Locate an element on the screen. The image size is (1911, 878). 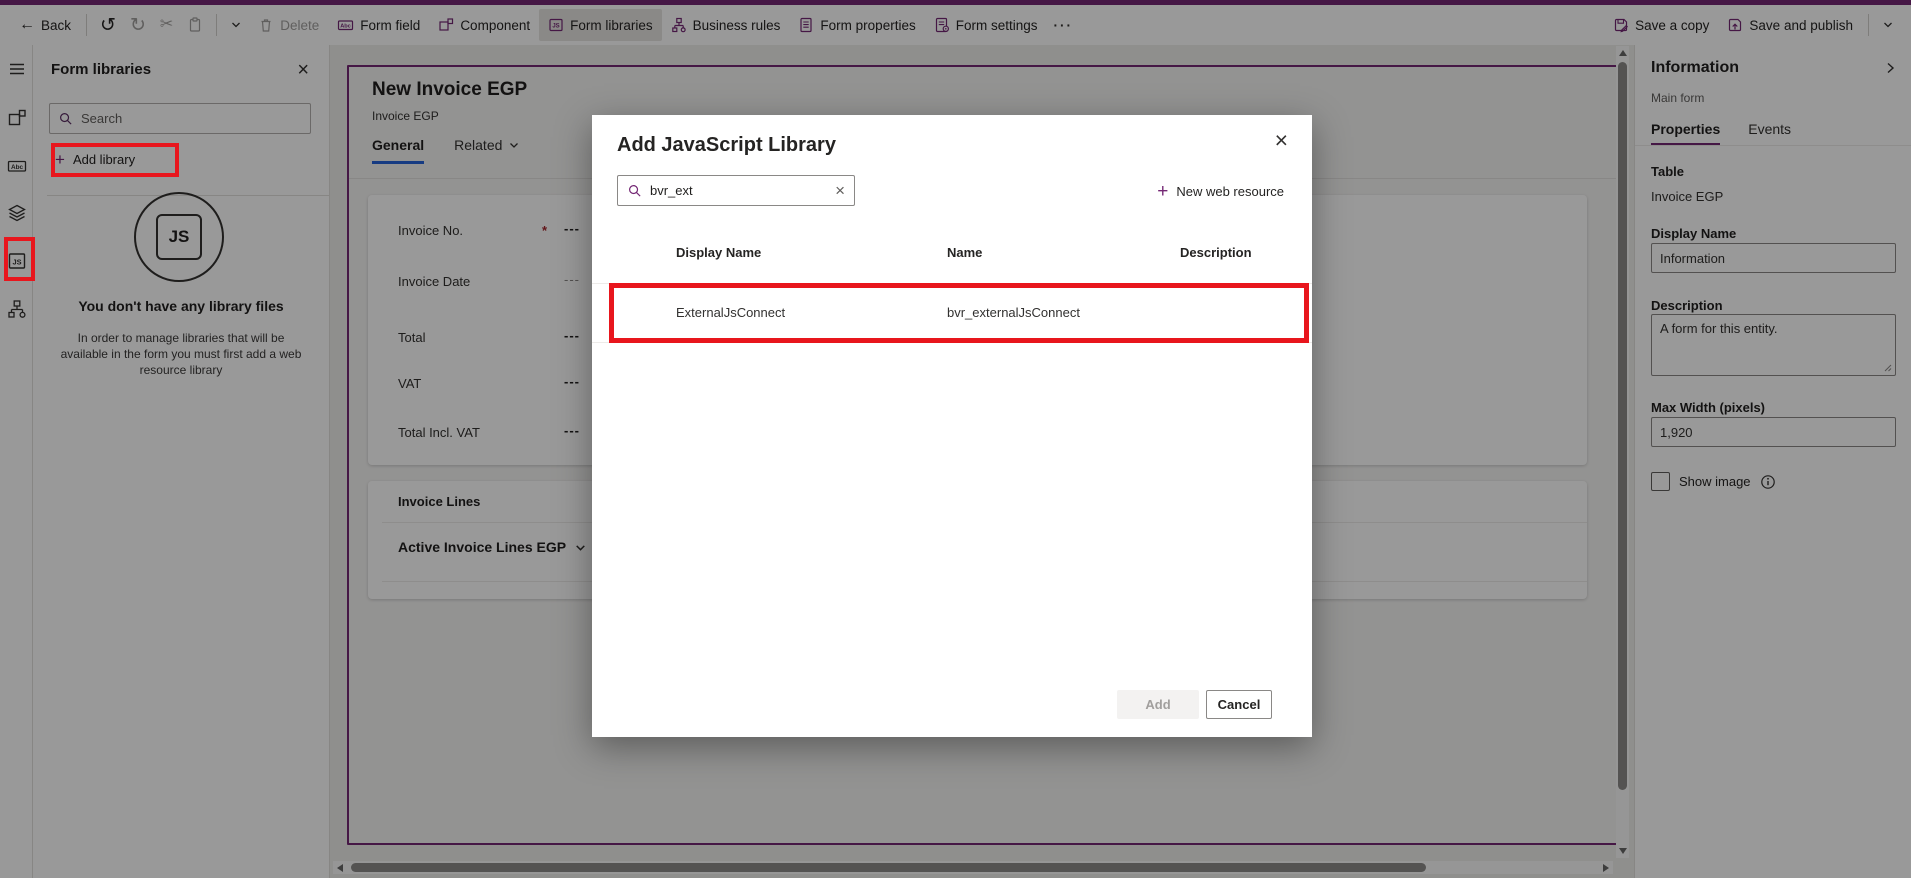
plus-icon: + is located at coordinates (1163, 191).